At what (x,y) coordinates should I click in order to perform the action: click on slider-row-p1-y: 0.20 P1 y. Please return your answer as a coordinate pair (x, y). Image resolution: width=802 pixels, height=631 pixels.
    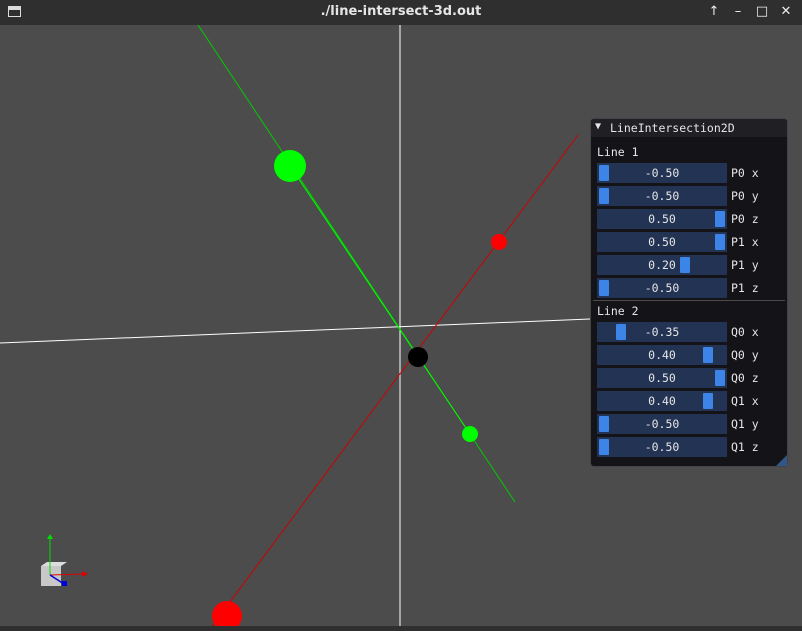
    Looking at the image, I should click on (690, 265).